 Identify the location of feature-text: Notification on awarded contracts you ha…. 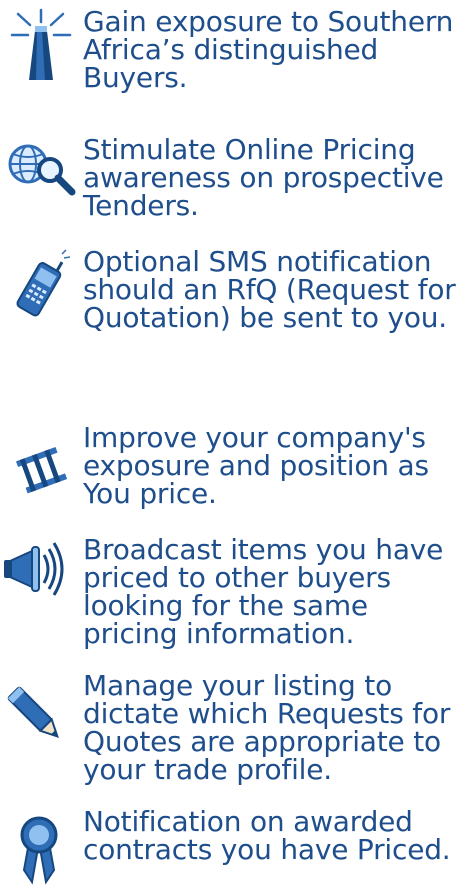
(267, 835).